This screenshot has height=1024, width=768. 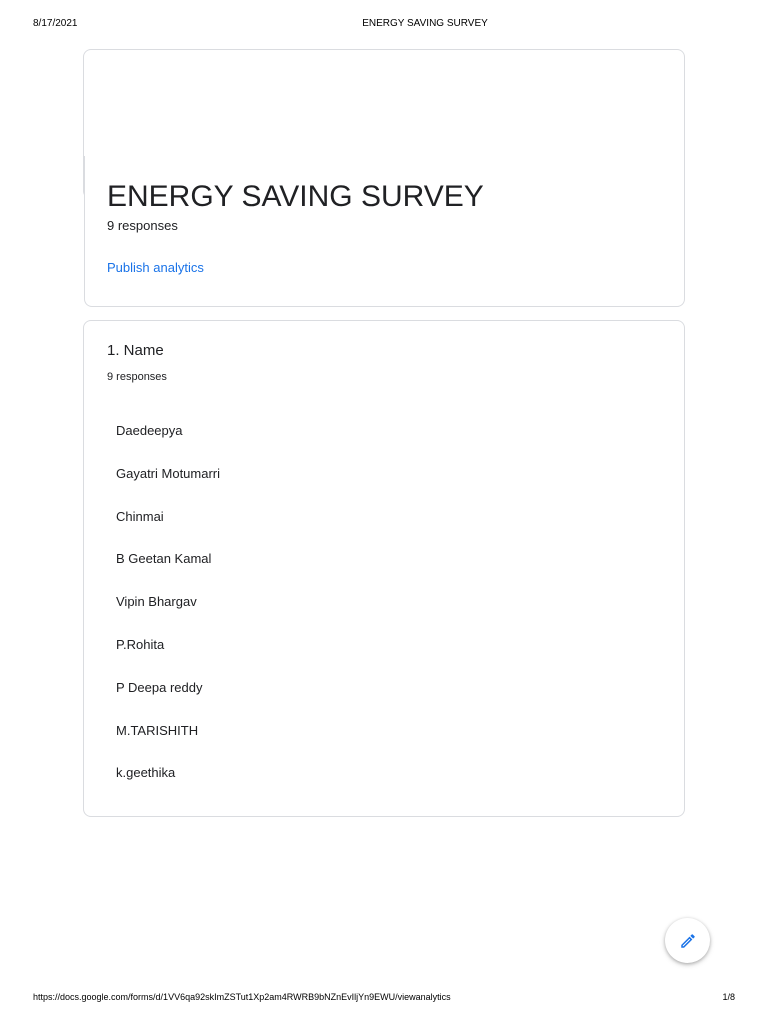 I want to click on response-count: 9 responses, so click(x=142, y=225).